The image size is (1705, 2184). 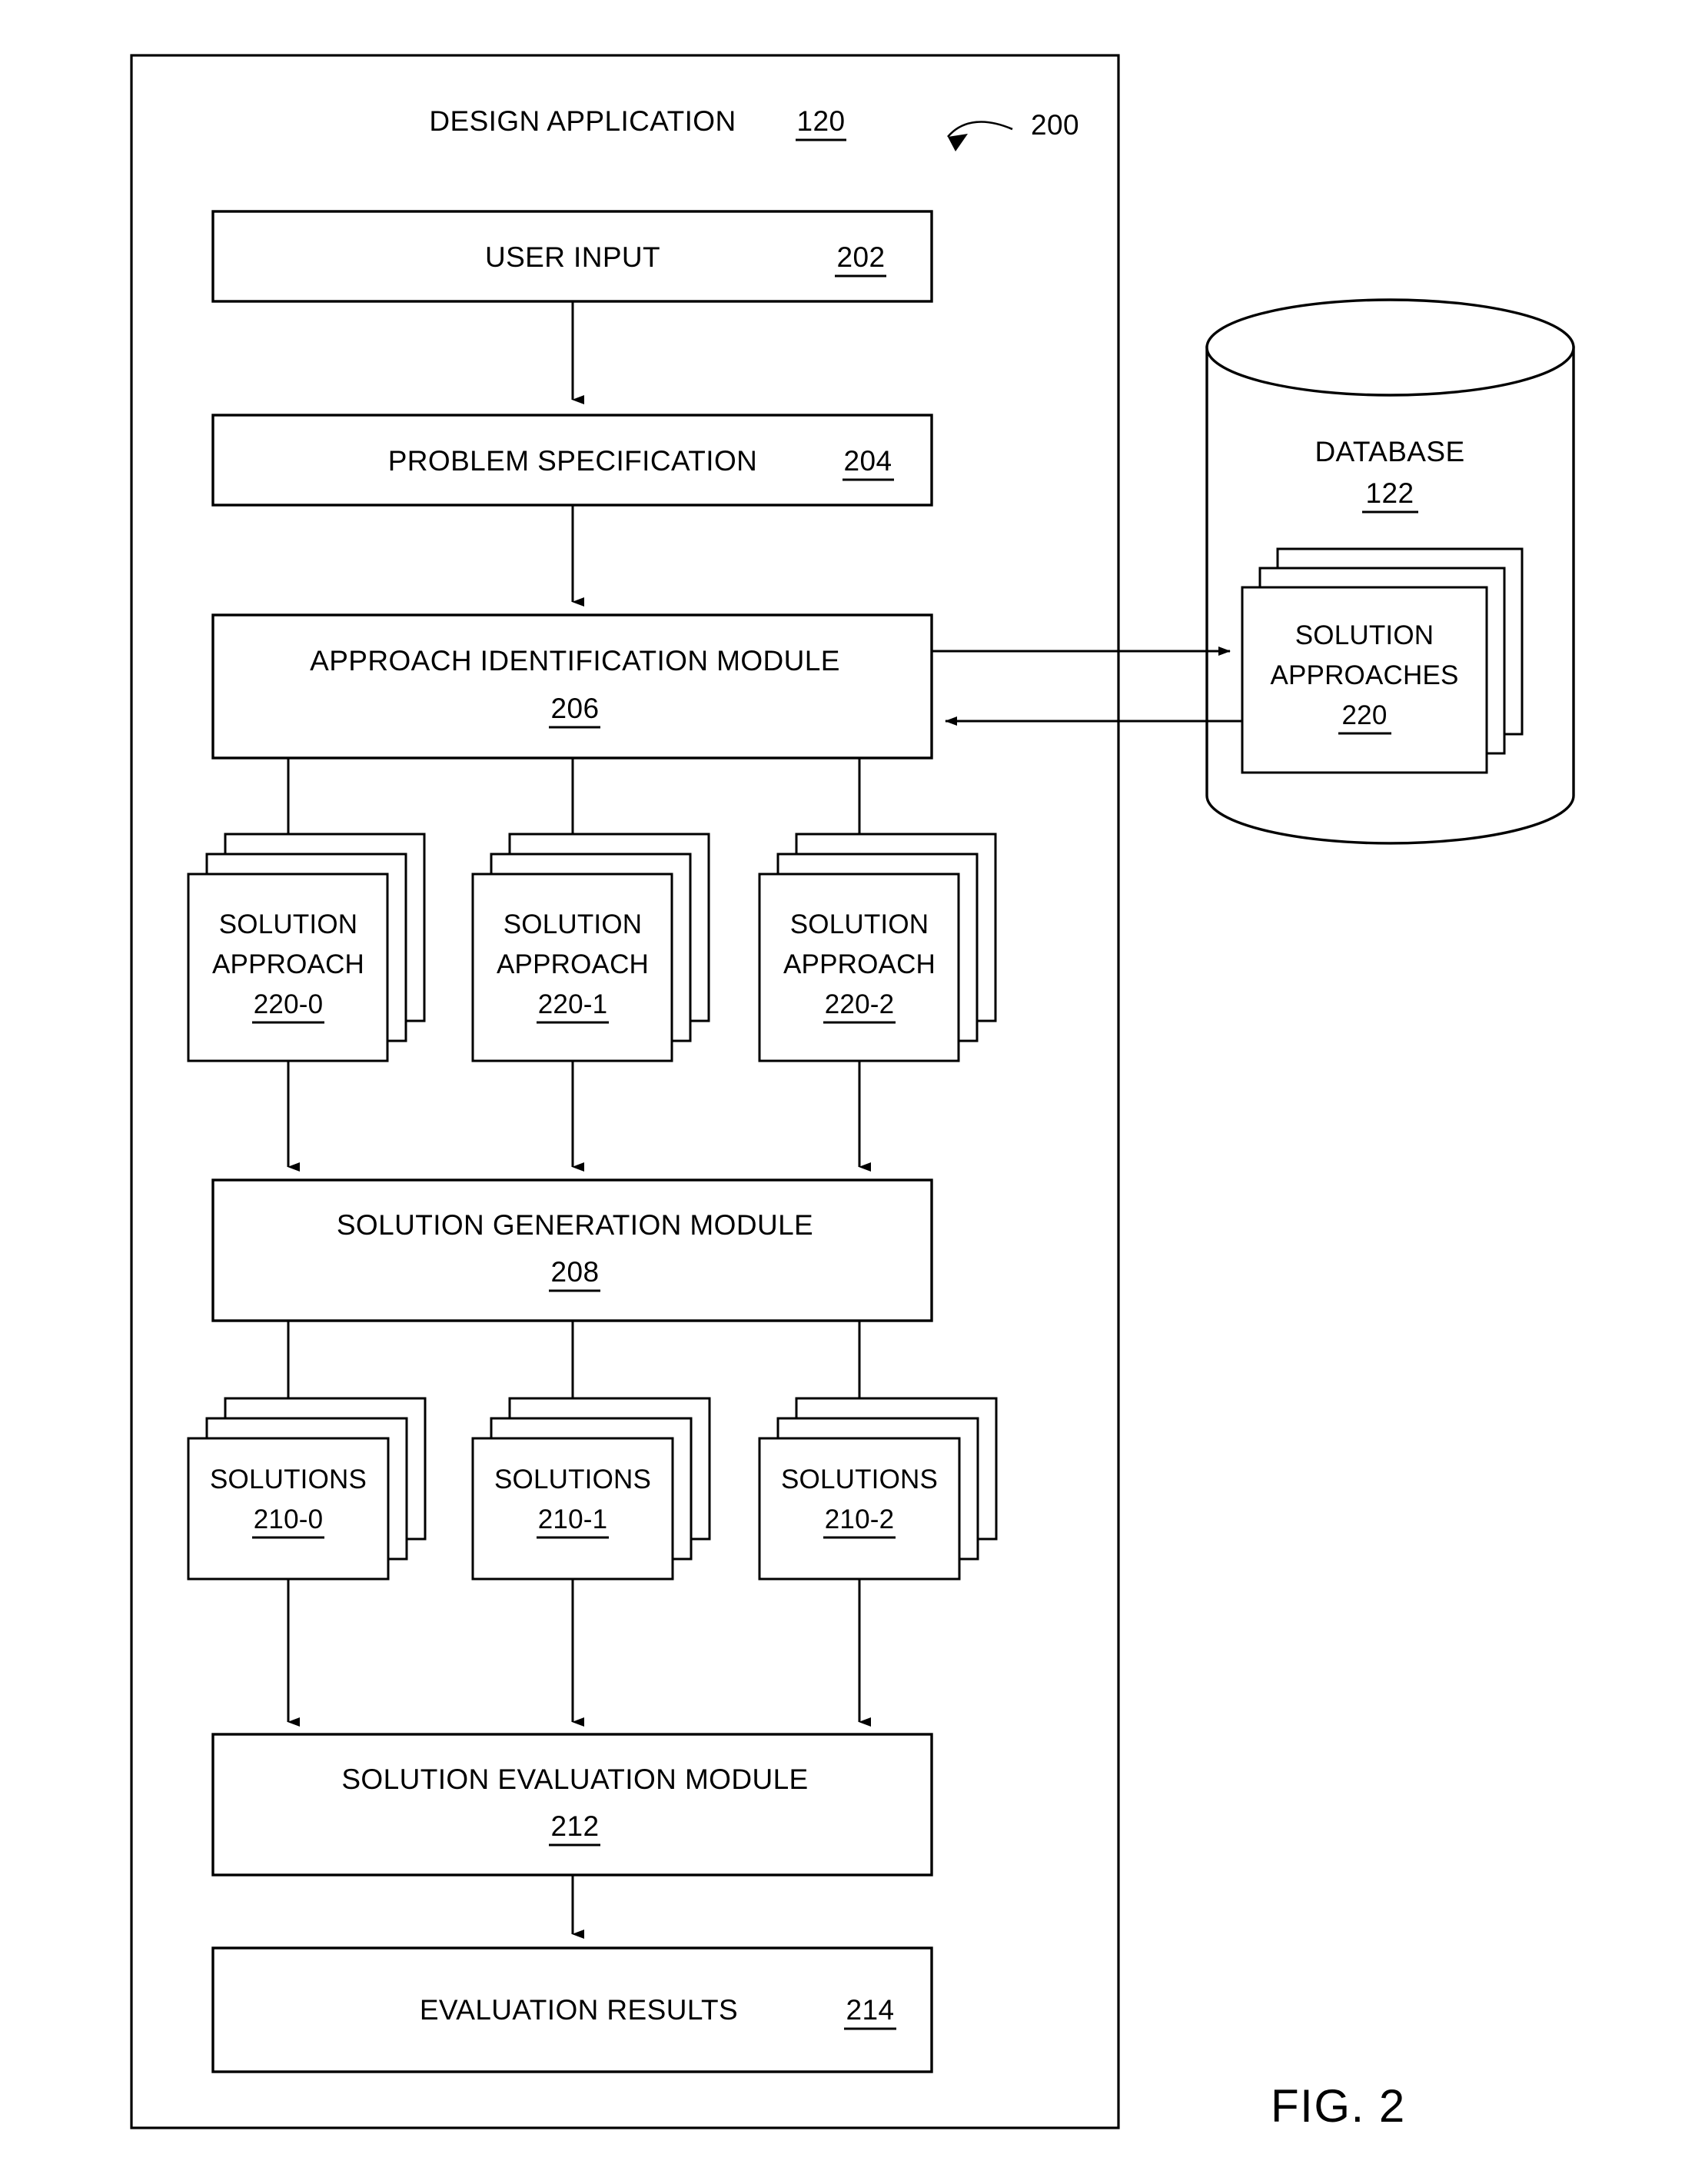 I want to click on node-evaluation-results-ref: 214, so click(x=870, y=2010).